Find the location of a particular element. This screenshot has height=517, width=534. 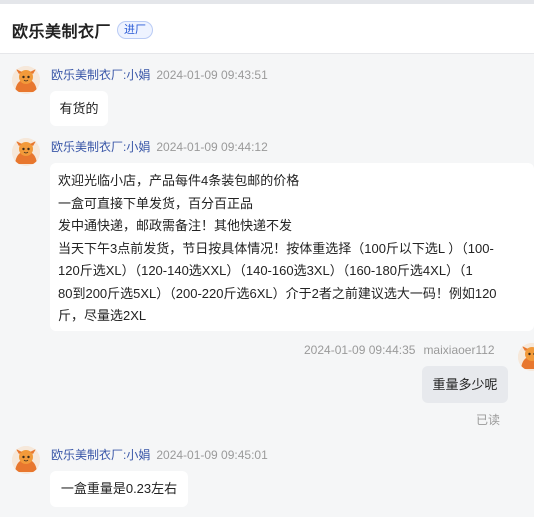

message-line: 当天下午3点前发货，节日按具体情况！按体重选择（100斤以下选L ）（100- is located at coordinates (276, 248).